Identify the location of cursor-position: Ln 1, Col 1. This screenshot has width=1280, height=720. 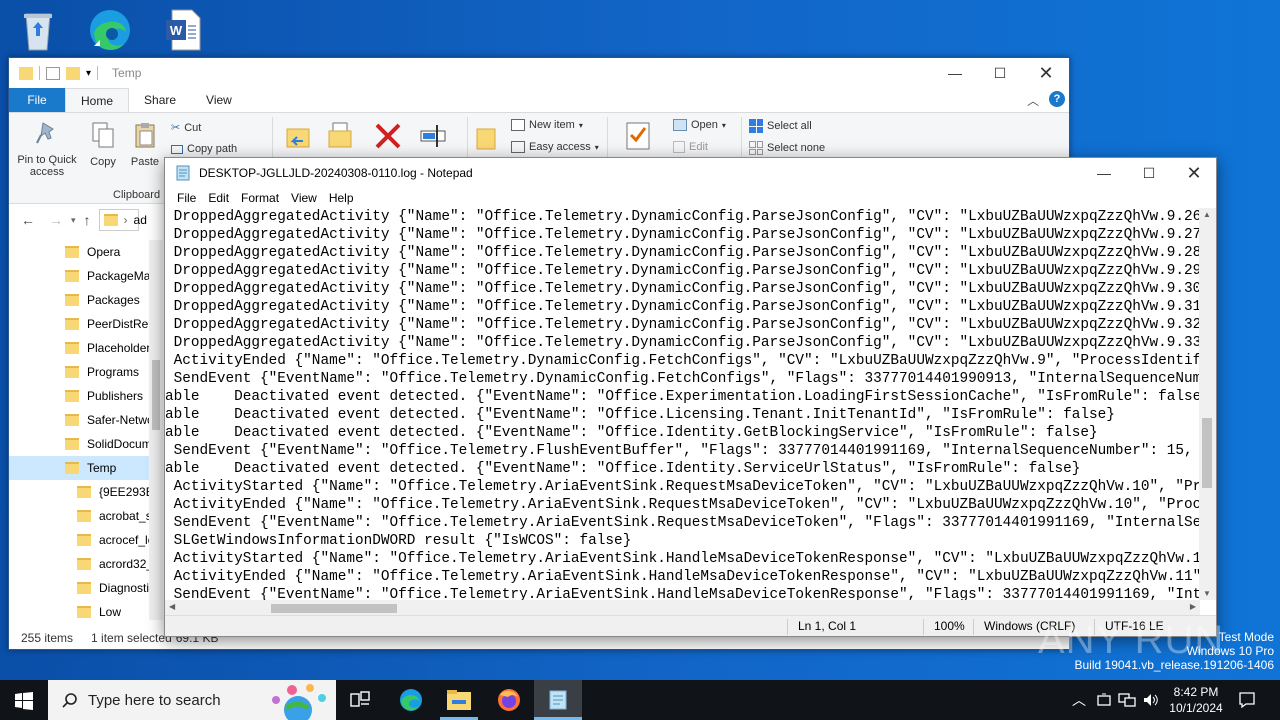
(827, 626).